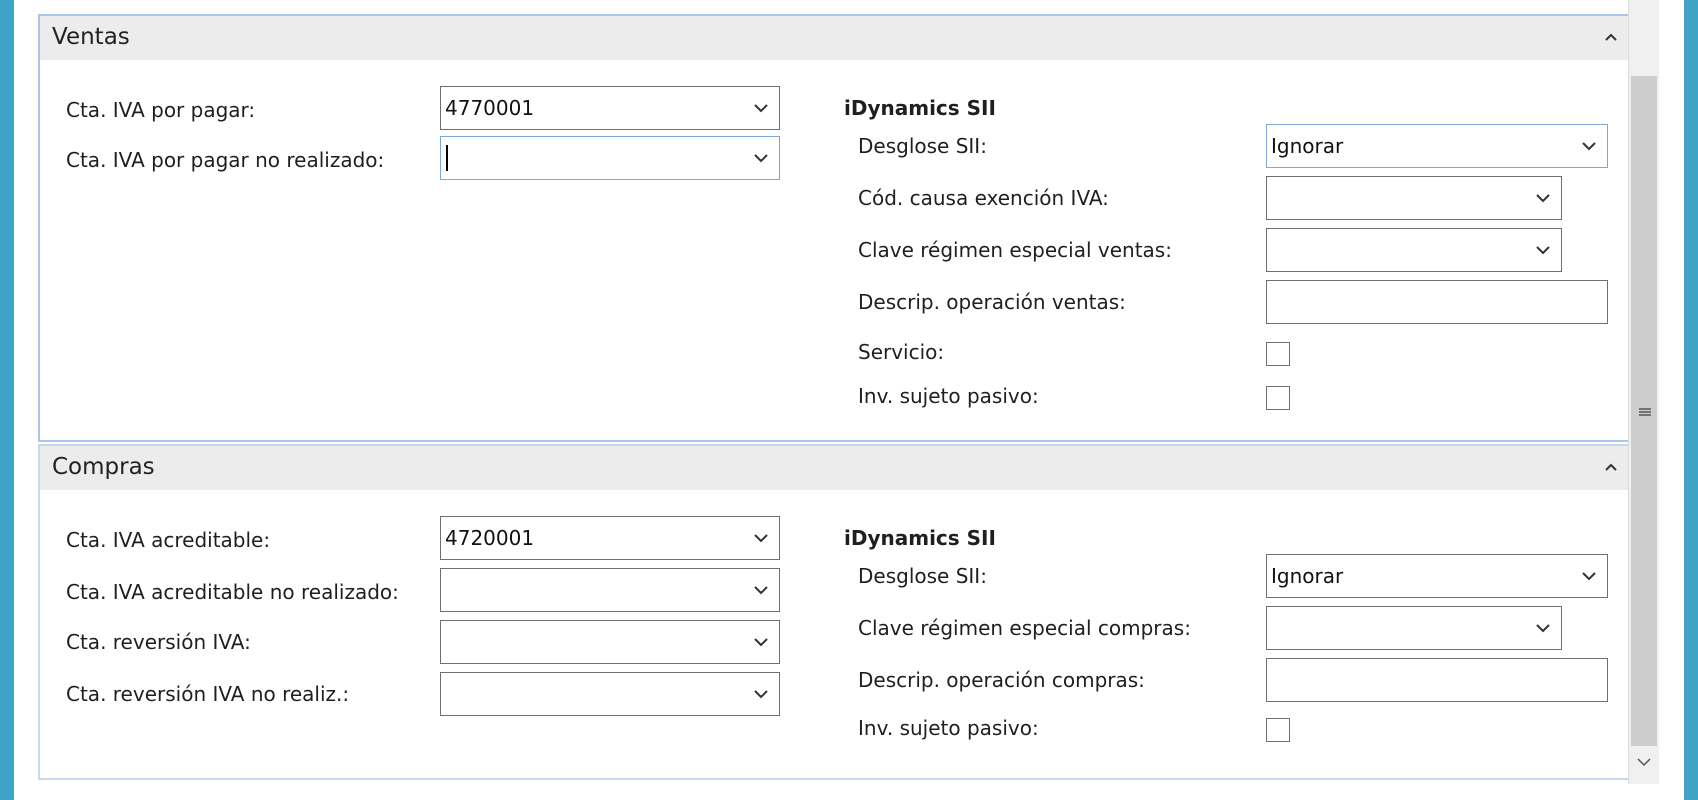  Describe the element at coordinates (161, 110) in the screenshot. I see `cta-iva-por-pagar-label: Cta. IVA por pagar:` at that location.